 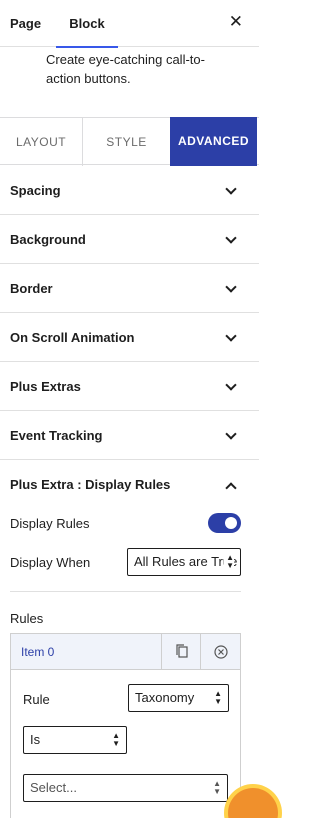 I want to click on display-when-label: Display When, so click(x=50, y=562).